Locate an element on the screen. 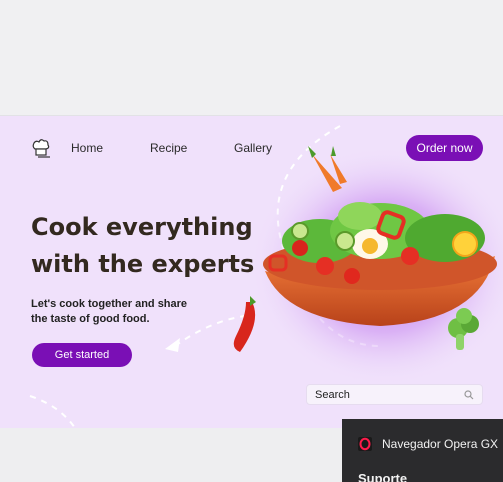 The height and width of the screenshot is (482, 503). opera-notification-popup: Navegador Opera GX Suporte is located at coordinates (422, 450).